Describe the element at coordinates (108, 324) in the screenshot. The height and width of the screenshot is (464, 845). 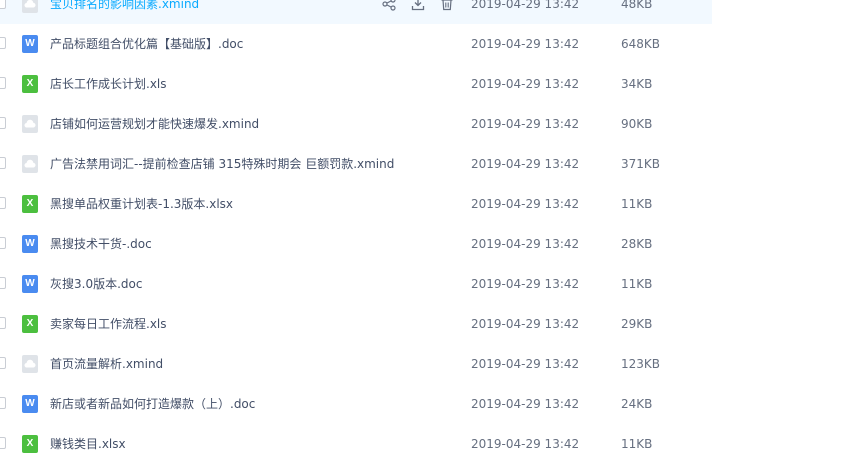
I see `file-name-link: 卖家每日工作流程.xls` at that location.